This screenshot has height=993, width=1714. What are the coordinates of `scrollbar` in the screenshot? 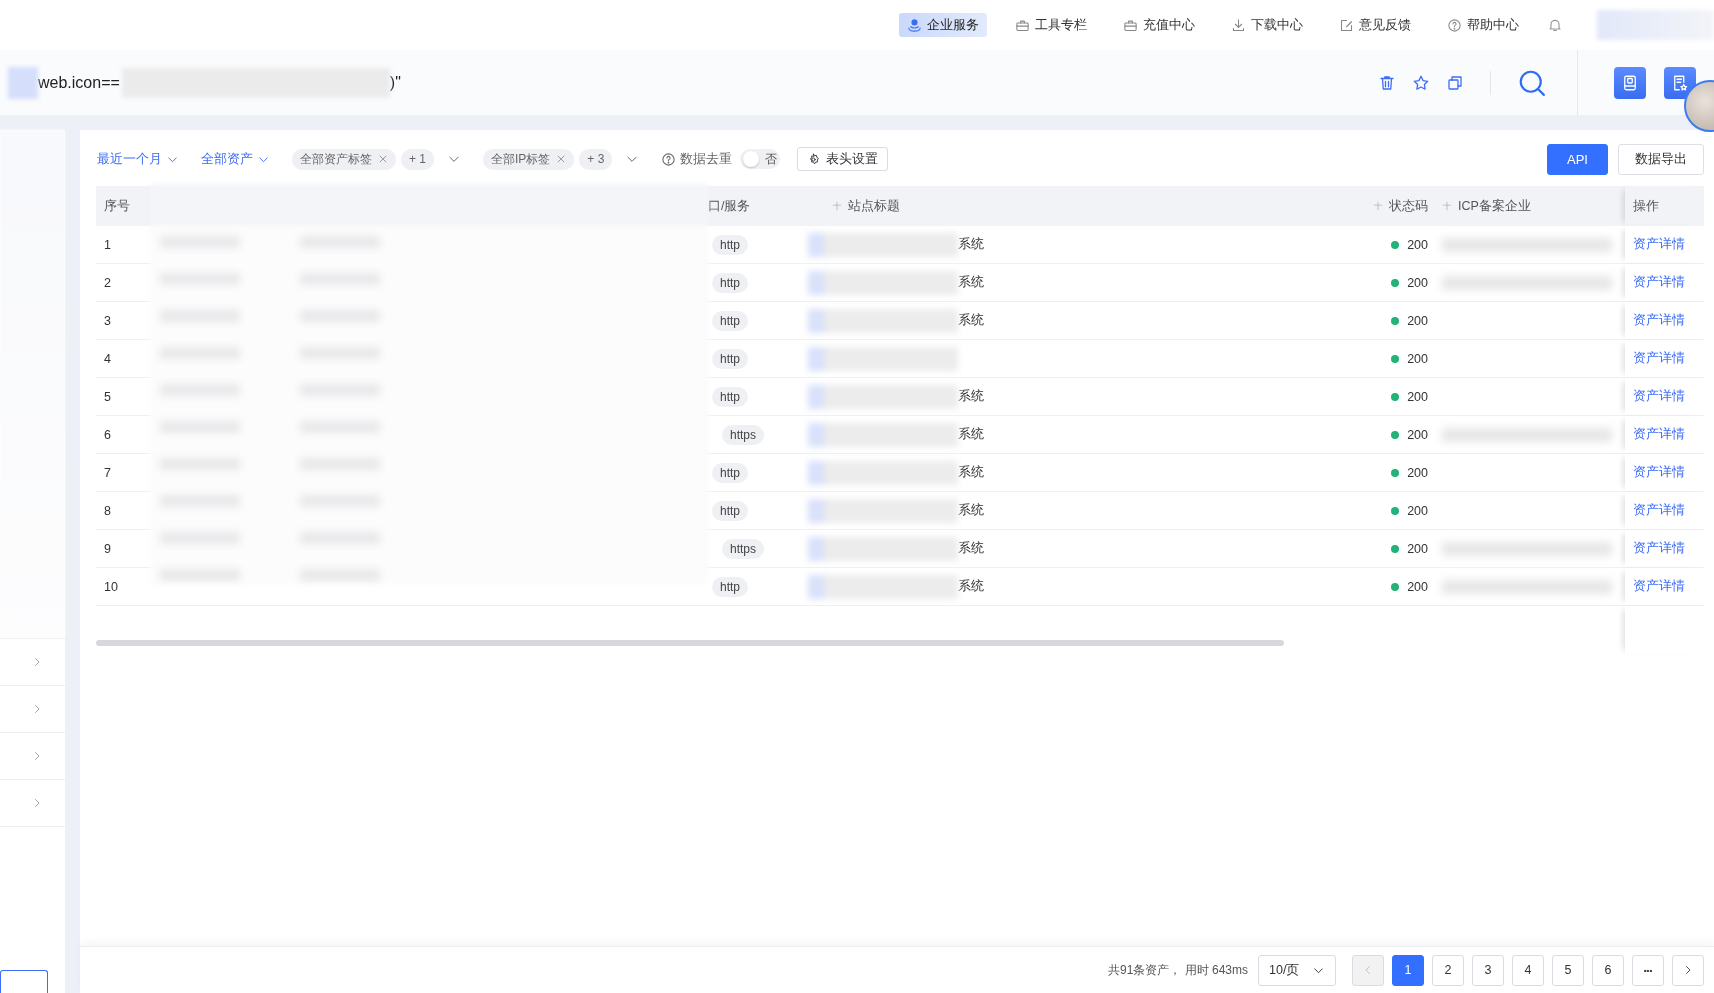 It's located at (690, 643).